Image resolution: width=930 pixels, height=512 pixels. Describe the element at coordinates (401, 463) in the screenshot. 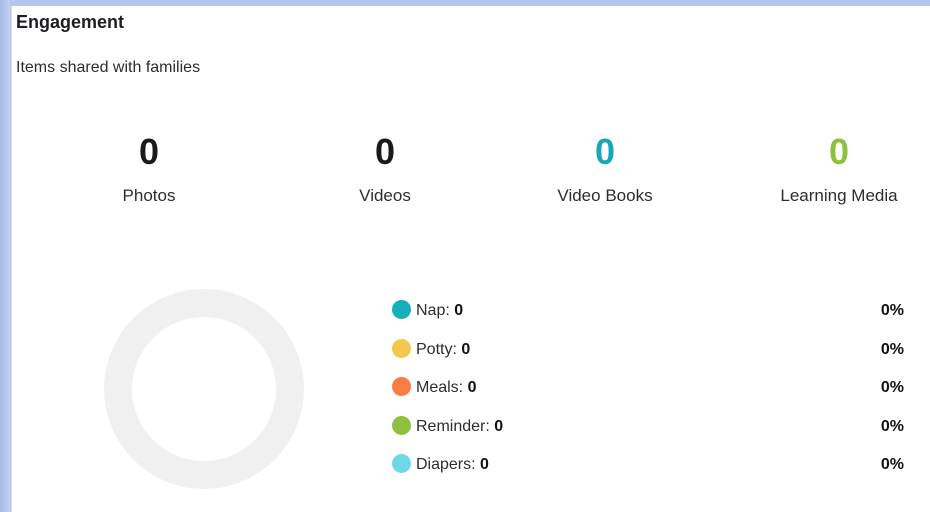

I see `diapers-color-dot` at that location.